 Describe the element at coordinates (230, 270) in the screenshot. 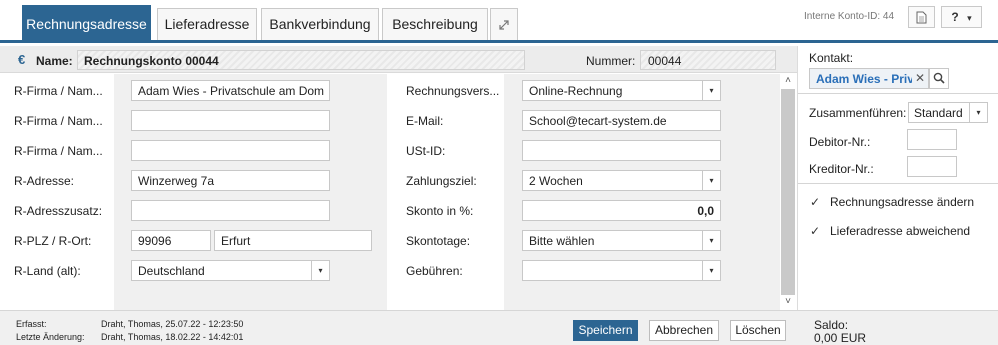

I see `r-land-select: Deutschland ▾` at that location.